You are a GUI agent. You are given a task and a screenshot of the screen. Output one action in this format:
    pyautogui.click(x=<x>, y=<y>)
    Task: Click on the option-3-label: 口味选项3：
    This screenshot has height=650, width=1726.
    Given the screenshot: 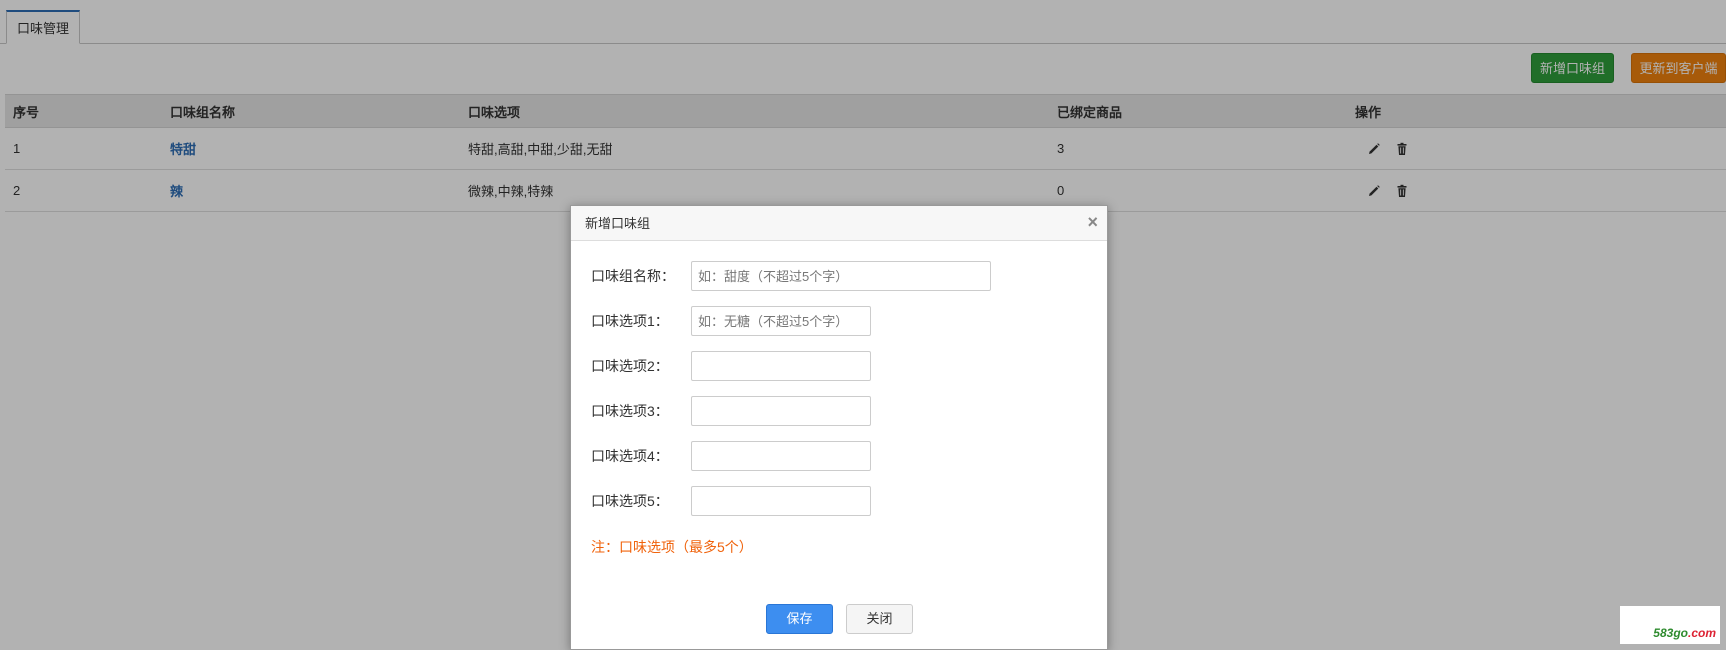 What is the action you would take?
    pyautogui.click(x=630, y=411)
    